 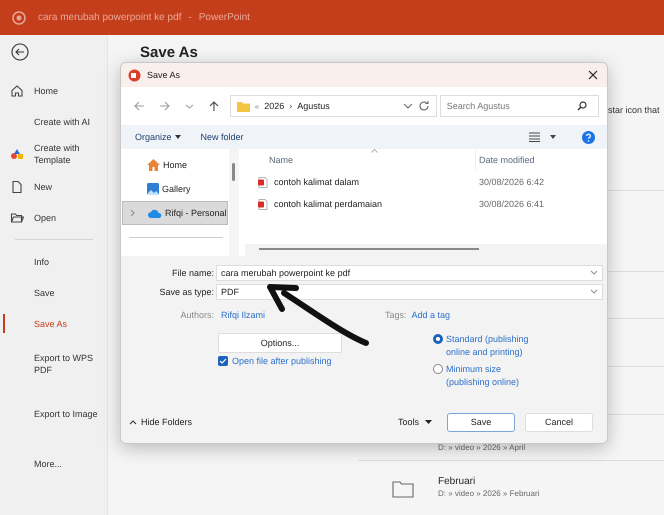 What do you see at coordinates (53, 90) in the screenshot?
I see `sidebar-item: Home` at bounding box center [53, 90].